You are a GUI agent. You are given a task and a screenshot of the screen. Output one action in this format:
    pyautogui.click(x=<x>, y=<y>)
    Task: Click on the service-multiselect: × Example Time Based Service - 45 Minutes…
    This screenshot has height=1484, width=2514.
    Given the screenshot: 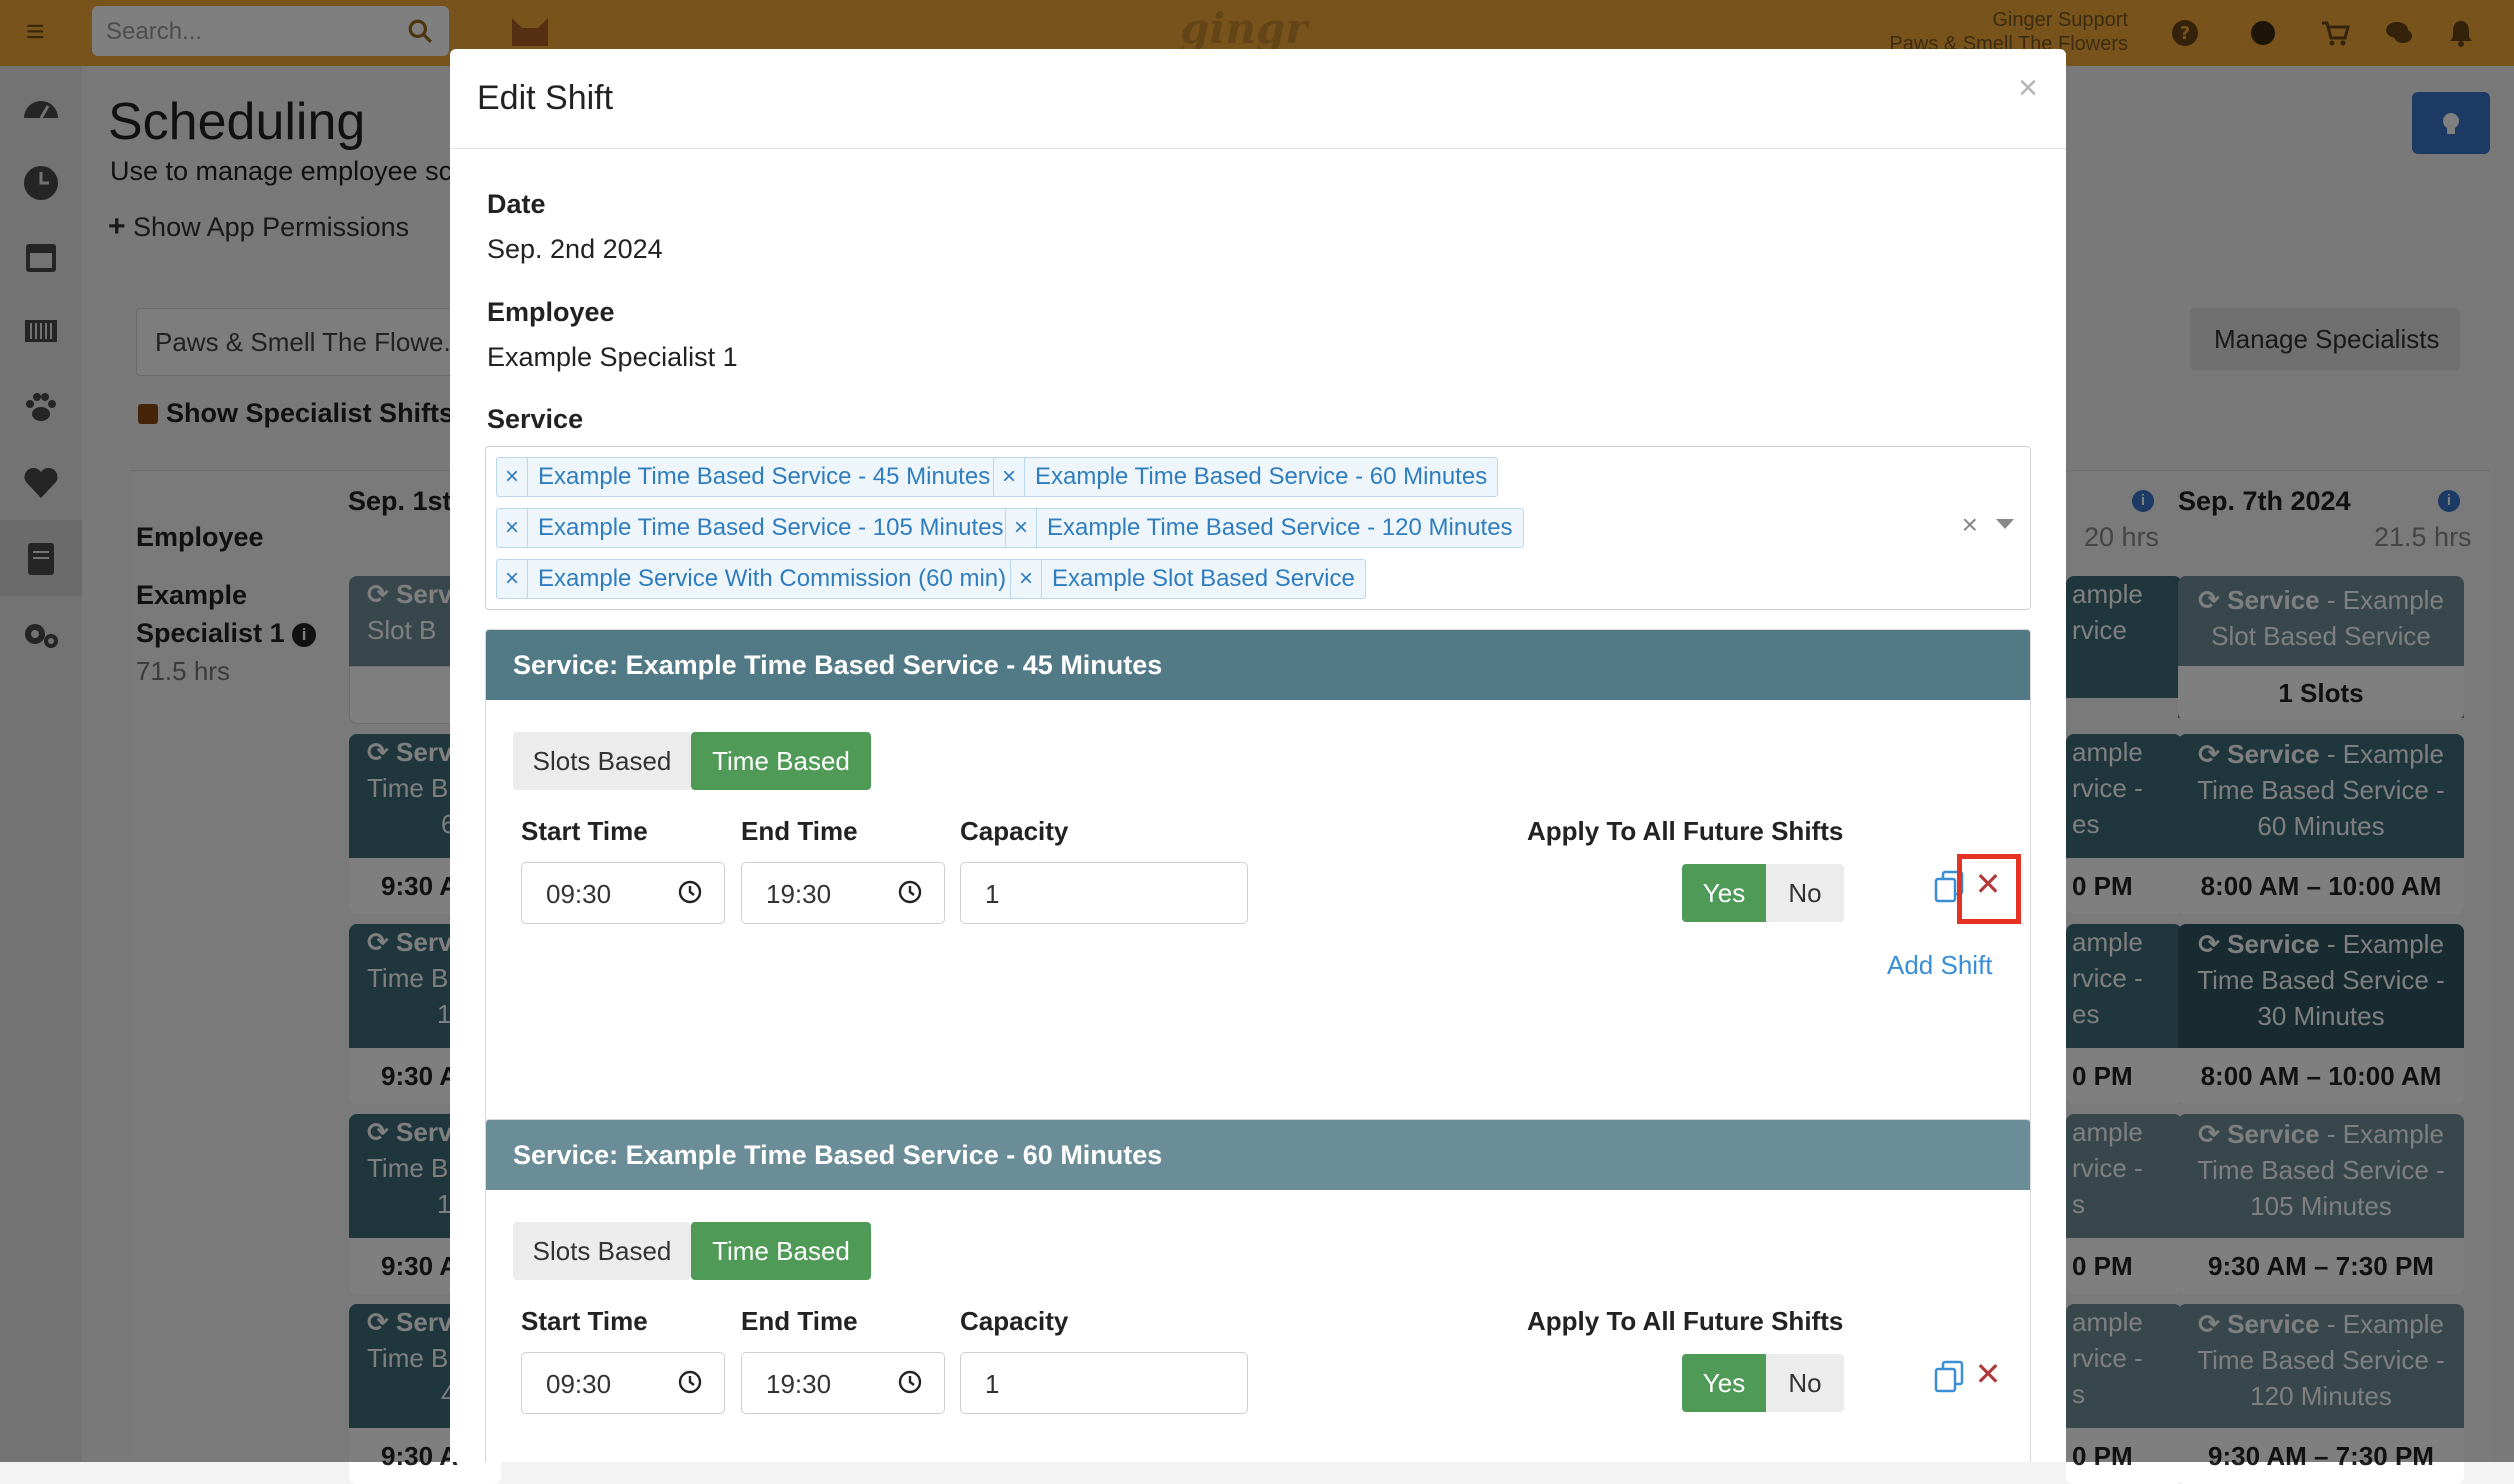 What is the action you would take?
    pyautogui.click(x=1258, y=528)
    